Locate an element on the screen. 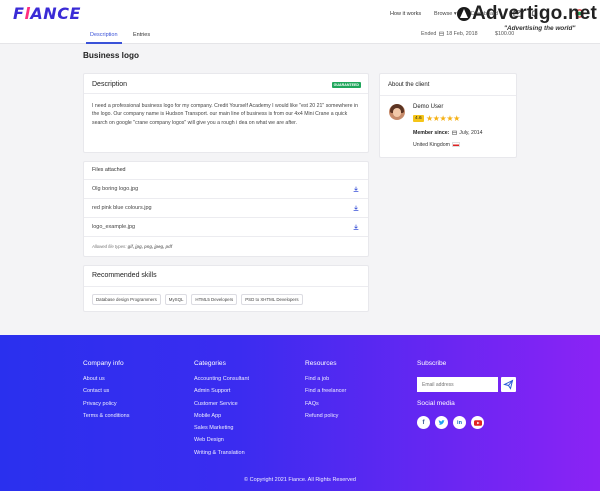 Image resolution: width=600 pixels, height=491 pixels. skills-title: Recommended skills is located at coordinates (124, 275).